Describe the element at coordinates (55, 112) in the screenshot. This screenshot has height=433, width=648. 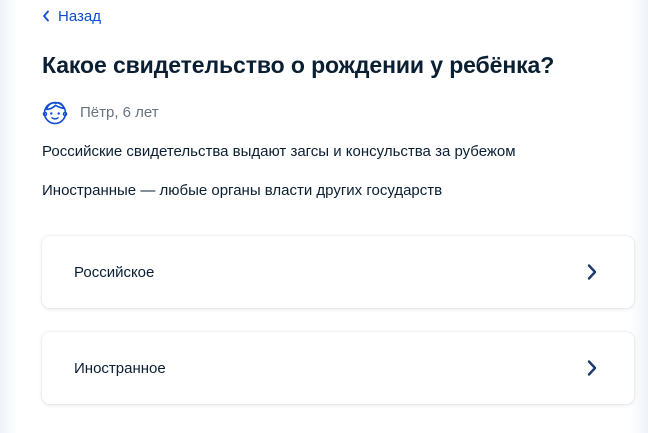
I see `child-avatar-icon` at that location.